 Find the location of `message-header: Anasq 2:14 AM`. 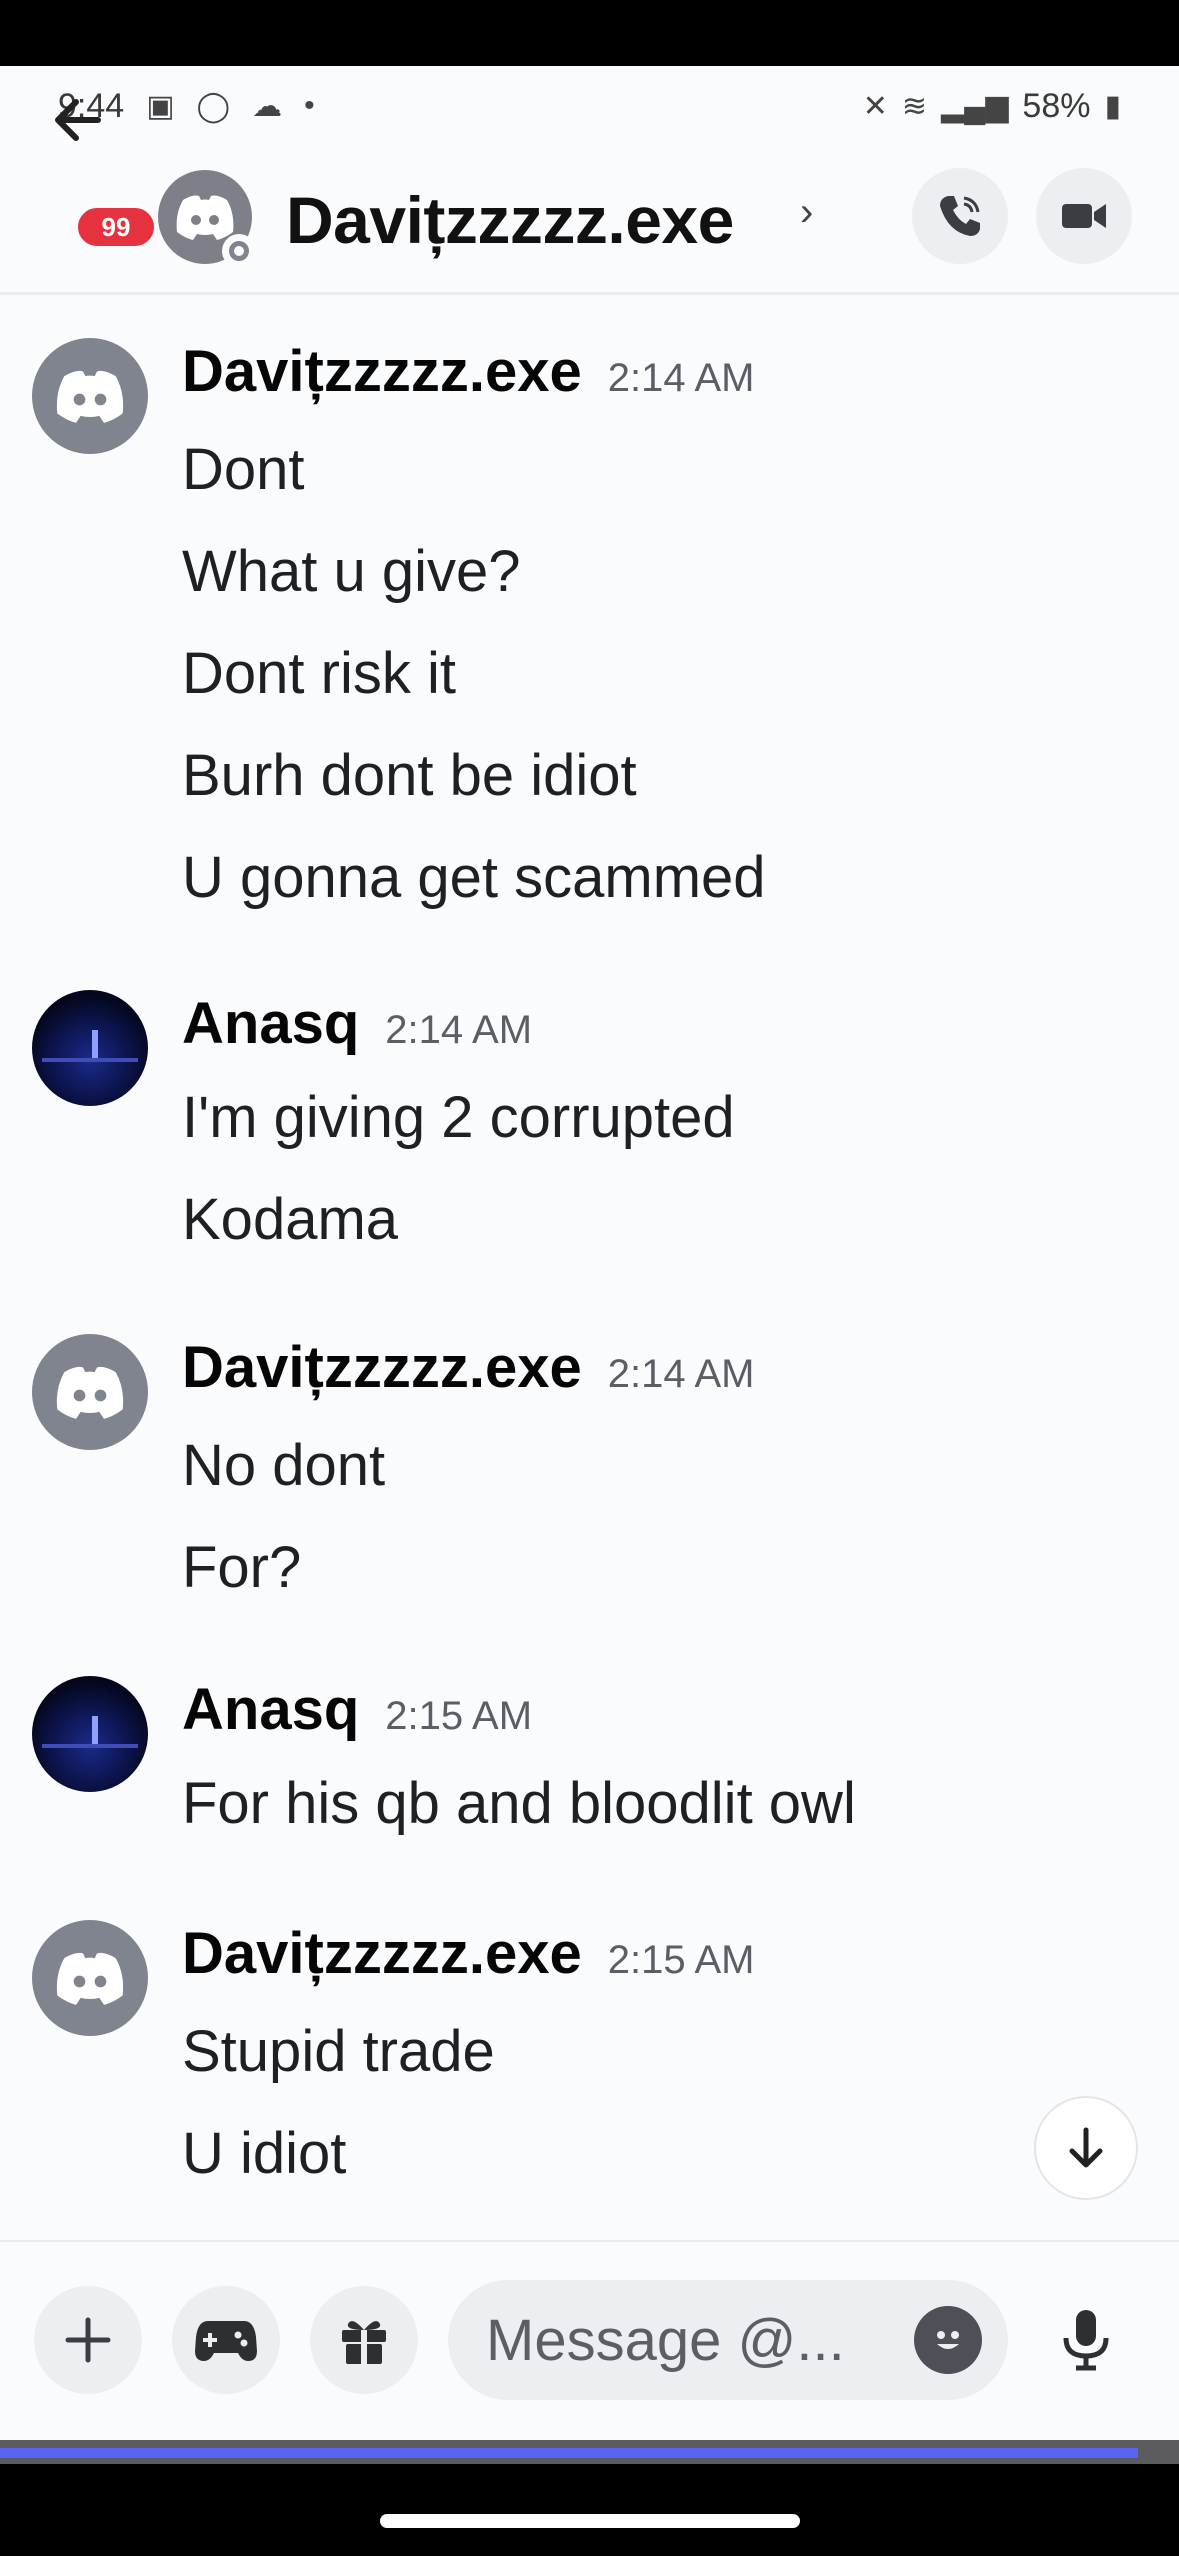

message-header: Anasq 2:14 AM is located at coordinates (357, 1023).